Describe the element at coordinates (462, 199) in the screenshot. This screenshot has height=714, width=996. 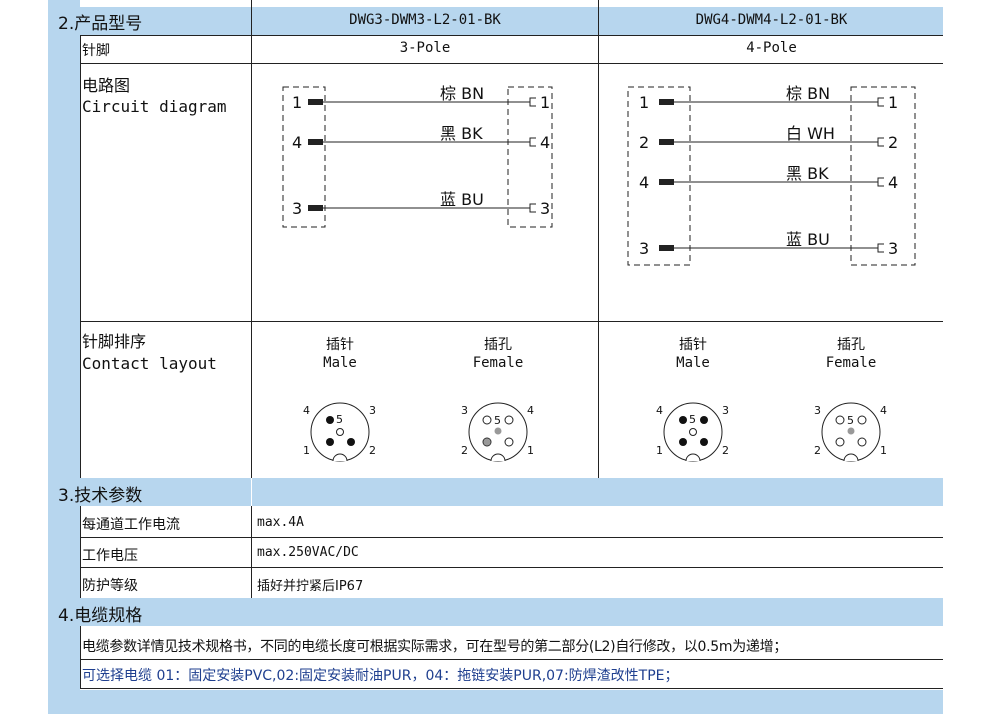
I see `c3-wire-label-bu: 蓝 BU` at that location.